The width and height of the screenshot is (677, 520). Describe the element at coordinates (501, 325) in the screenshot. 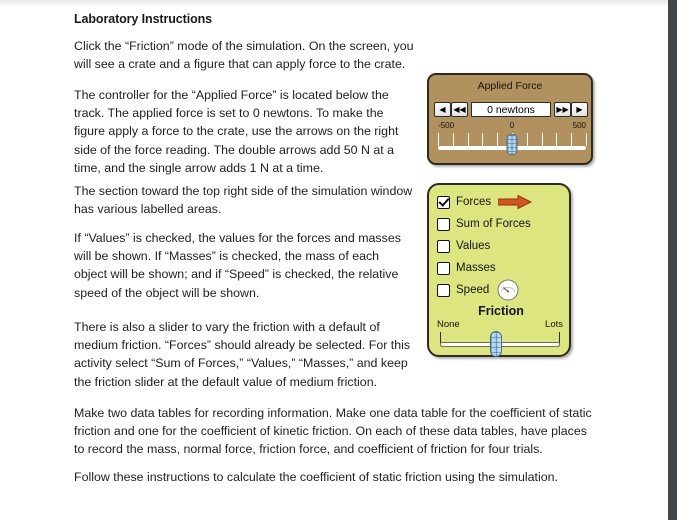

I see `friction-scale-labels: None Lots` at that location.